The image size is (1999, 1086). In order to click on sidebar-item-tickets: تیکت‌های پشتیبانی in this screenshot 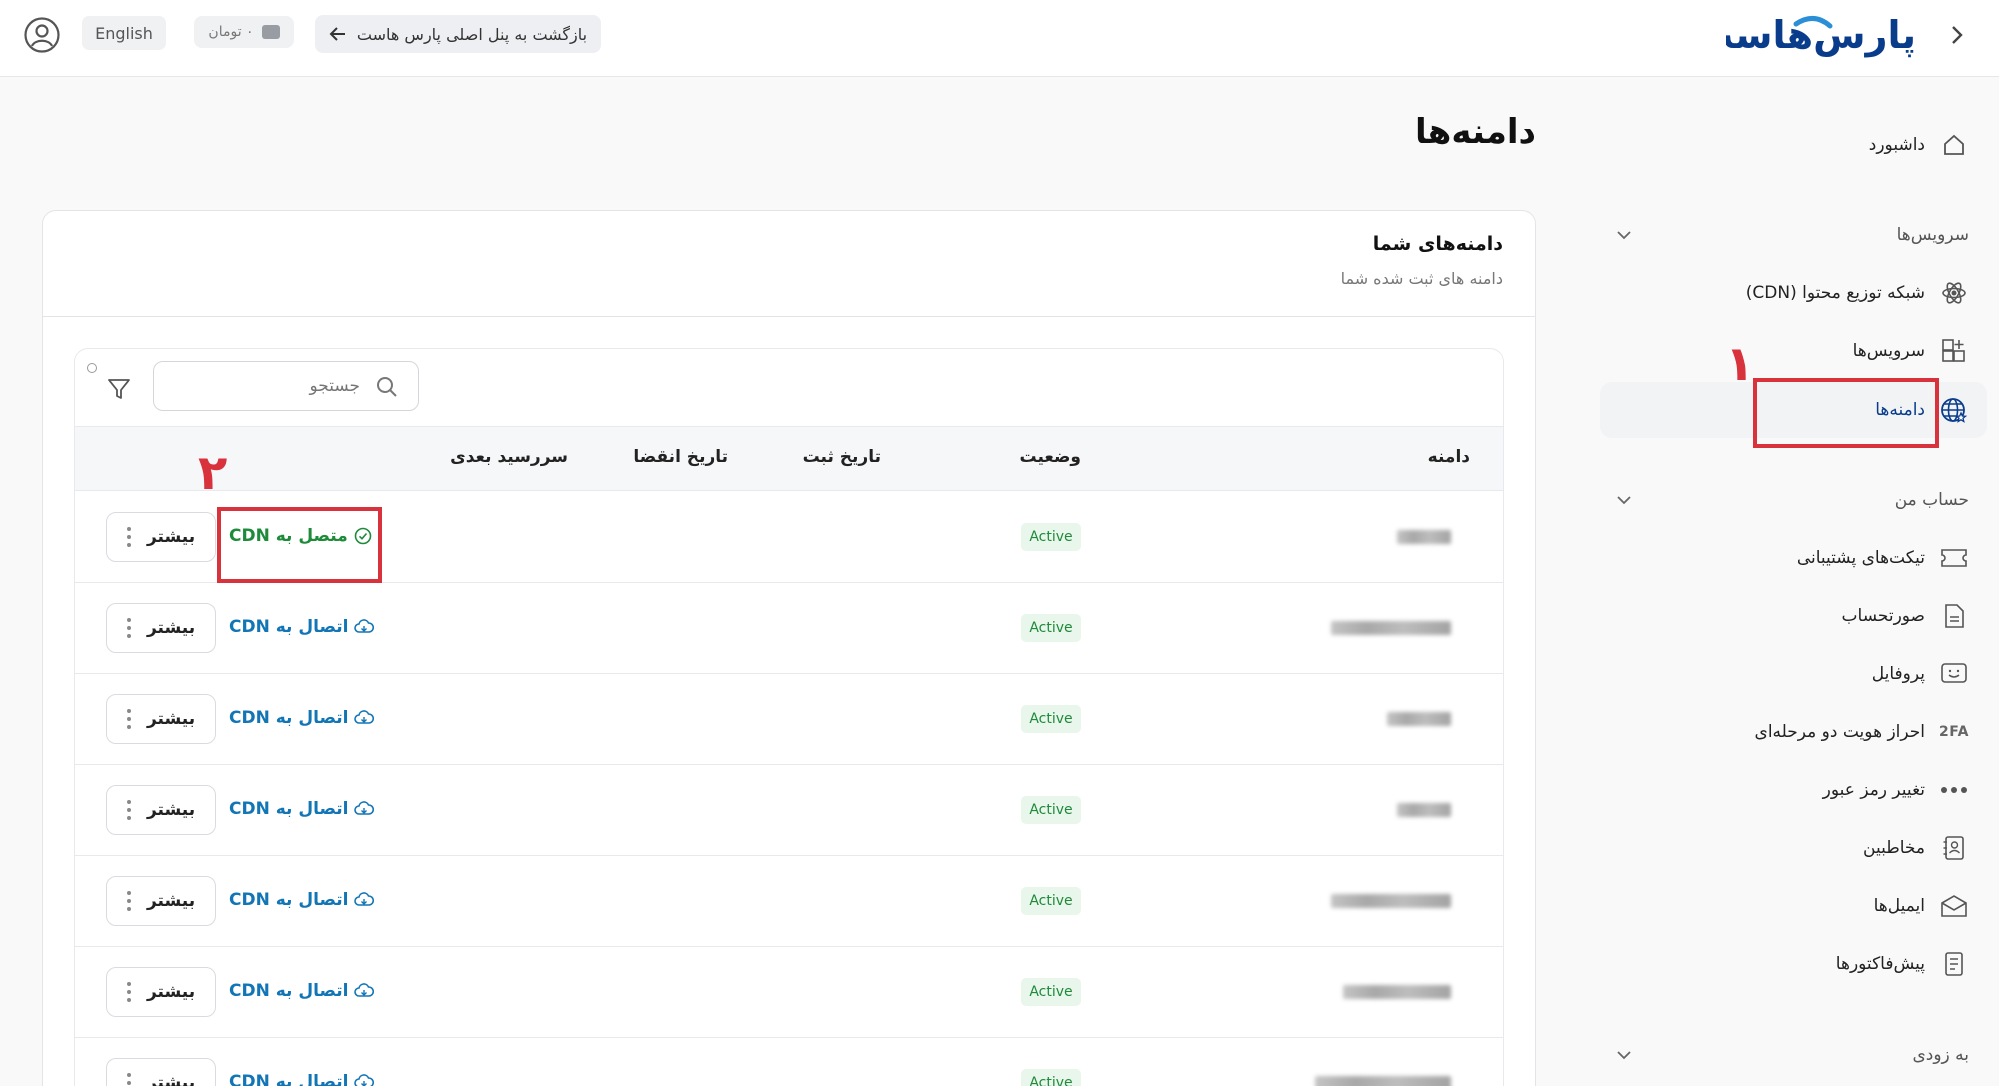, I will do `click(1883, 558)`.